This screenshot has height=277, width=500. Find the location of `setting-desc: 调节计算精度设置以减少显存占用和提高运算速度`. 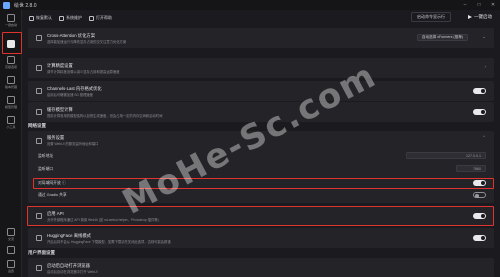

setting-desc: 调节计算精度设置以减少显存占用和提高运算速度 is located at coordinates (83, 72).